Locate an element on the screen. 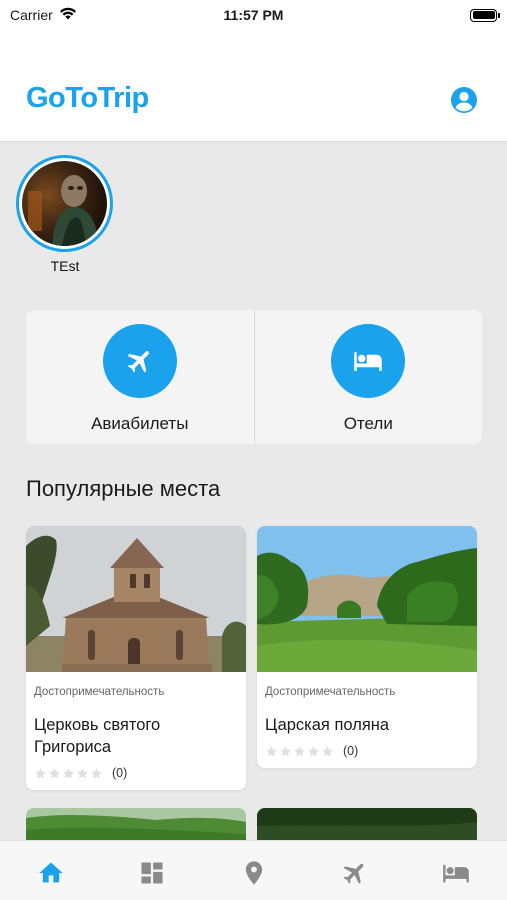 Image resolution: width=507 pixels, height=900 pixels. place-name: Церковь святого Григориса is located at coordinates (97, 736).